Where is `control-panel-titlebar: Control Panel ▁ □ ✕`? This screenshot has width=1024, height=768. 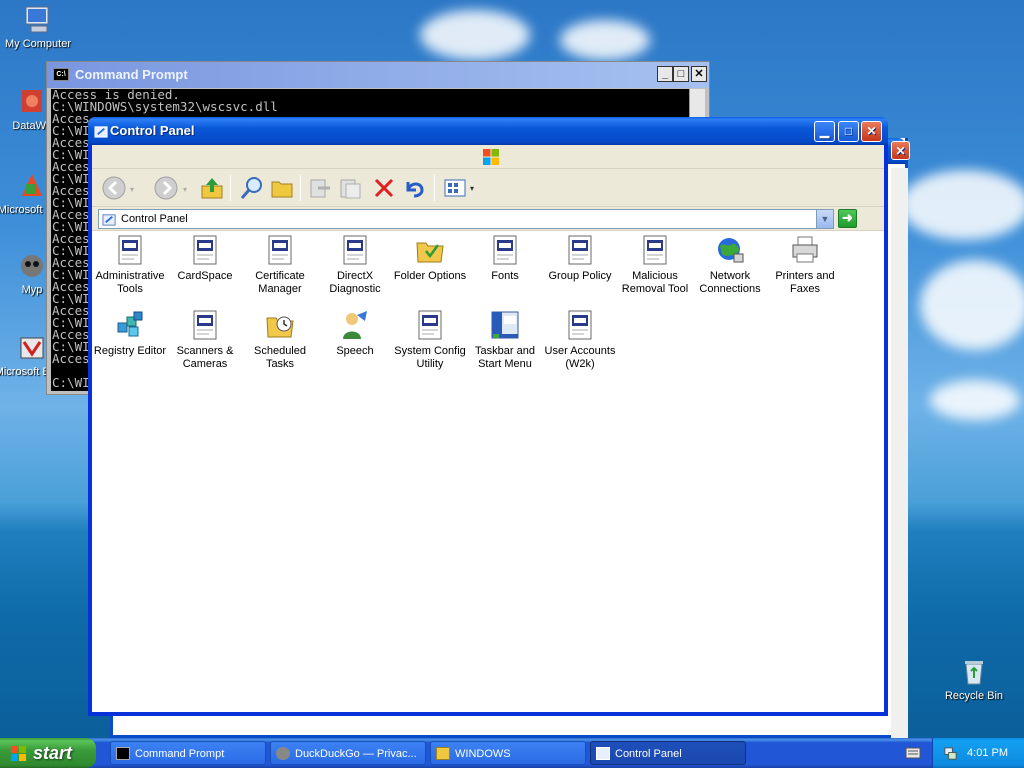 control-panel-titlebar: Control Panel ▁ □ ✕ is located at coordinates (488, 131).